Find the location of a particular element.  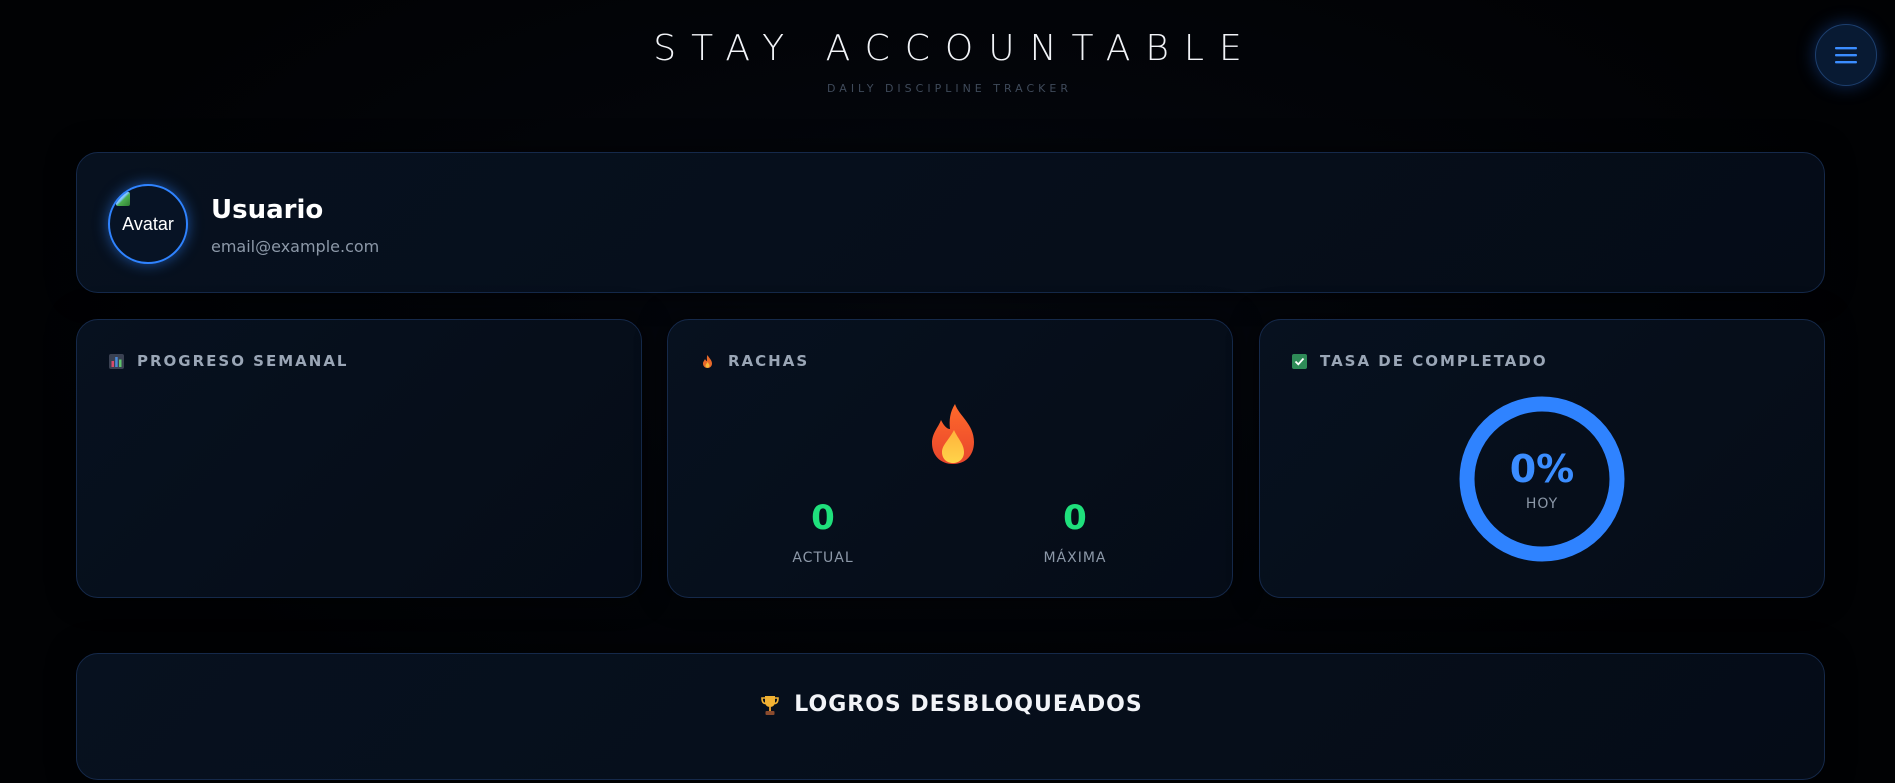

check-box-icon is located at coordinates (1299, 361).